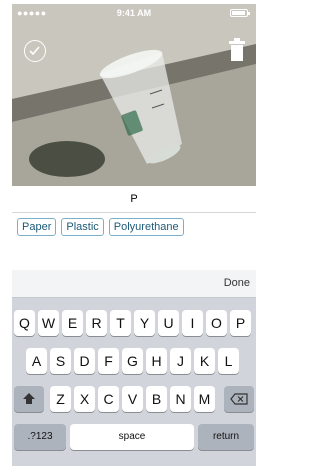  What do you see at coordinates (96, 323) in the screenshot?
I see `key-r: R` at bounding box center [96, 323].